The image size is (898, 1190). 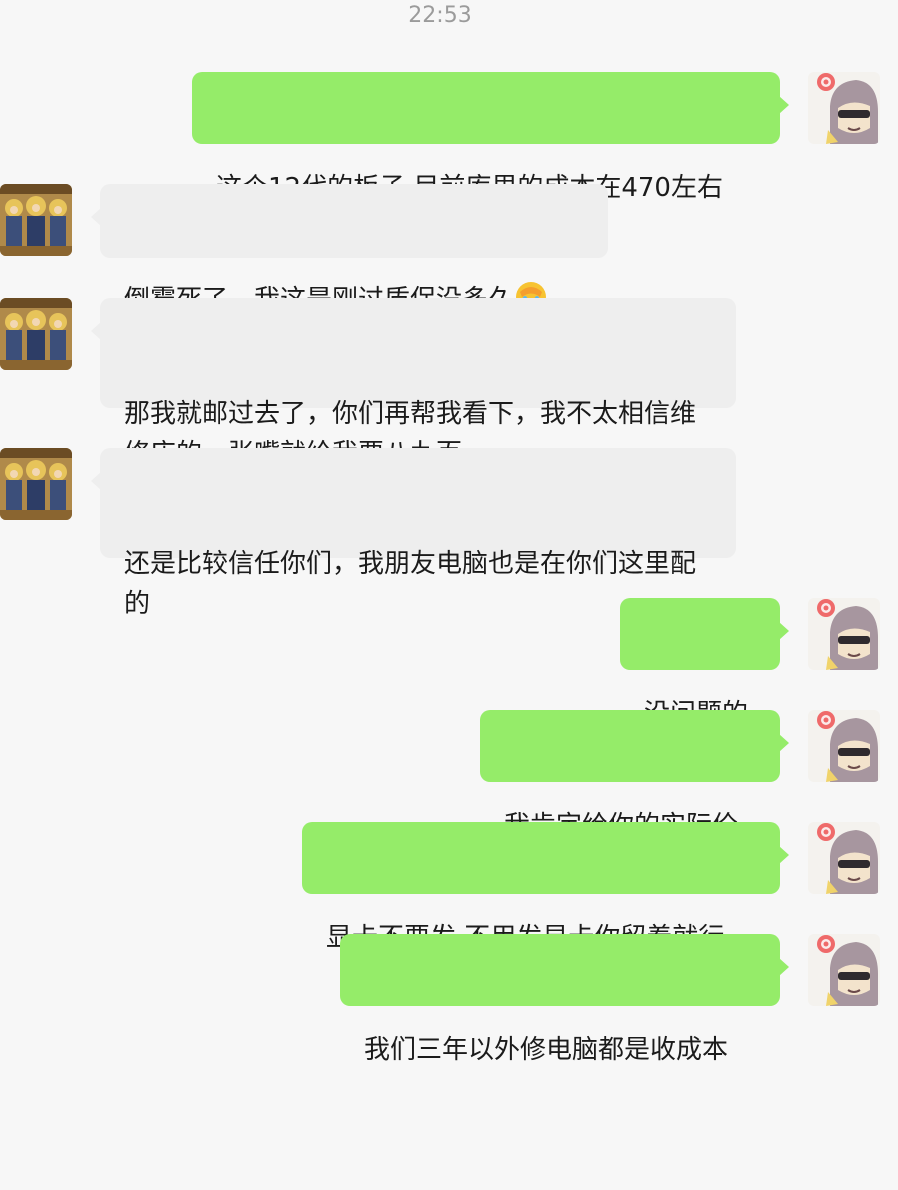 I want to click on message-bubble-incoming: 还是比较信任你们，我朋友电脑也是在你们这里配的, so click(x=413, y=533).